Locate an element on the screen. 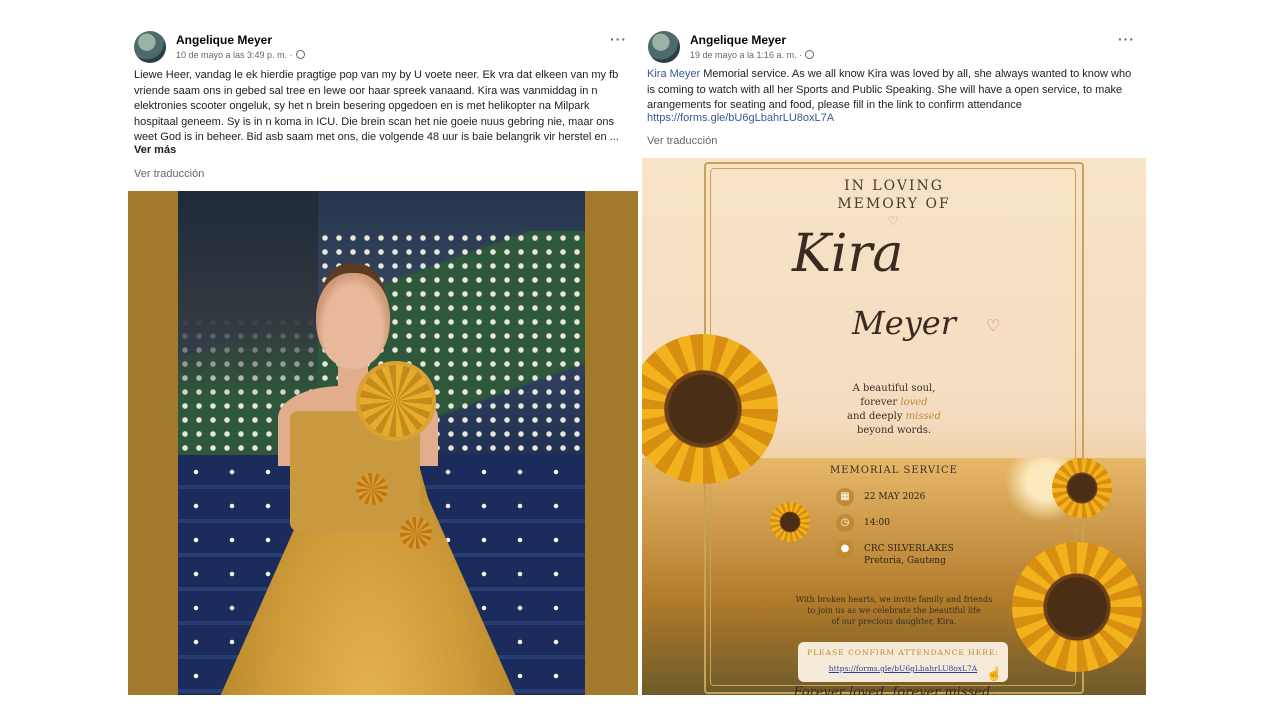  tribute-line3: and deeply missed is located at coordinates (894, 417).